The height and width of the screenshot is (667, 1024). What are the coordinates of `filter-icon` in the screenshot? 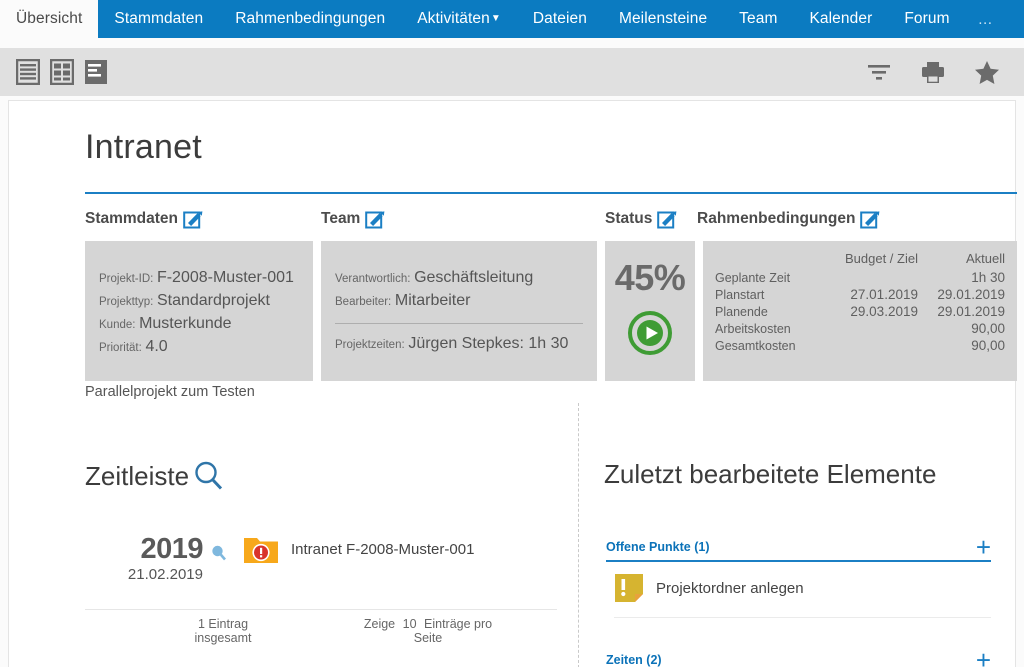 It's located at (879, 72).